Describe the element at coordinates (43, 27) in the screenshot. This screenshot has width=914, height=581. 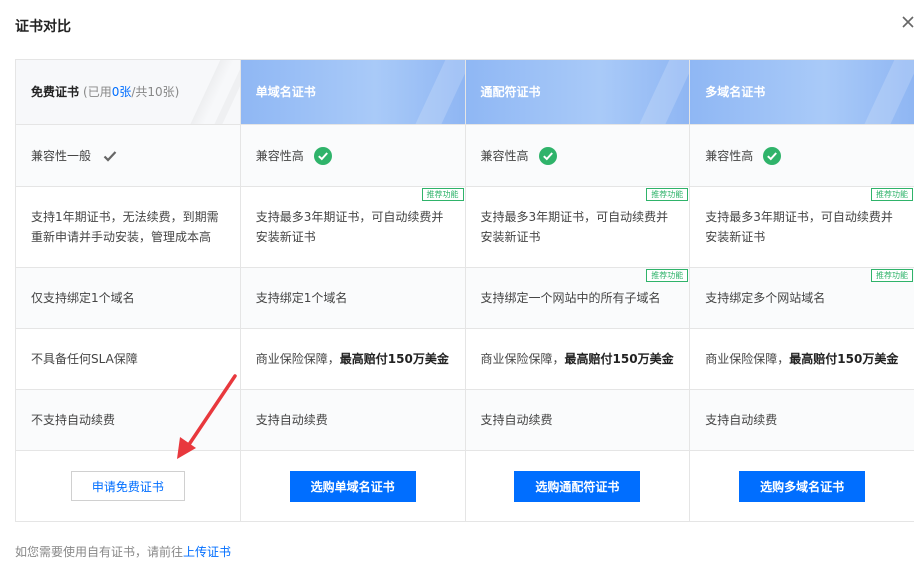
I see `dialog-title: 证书对比` at that location.